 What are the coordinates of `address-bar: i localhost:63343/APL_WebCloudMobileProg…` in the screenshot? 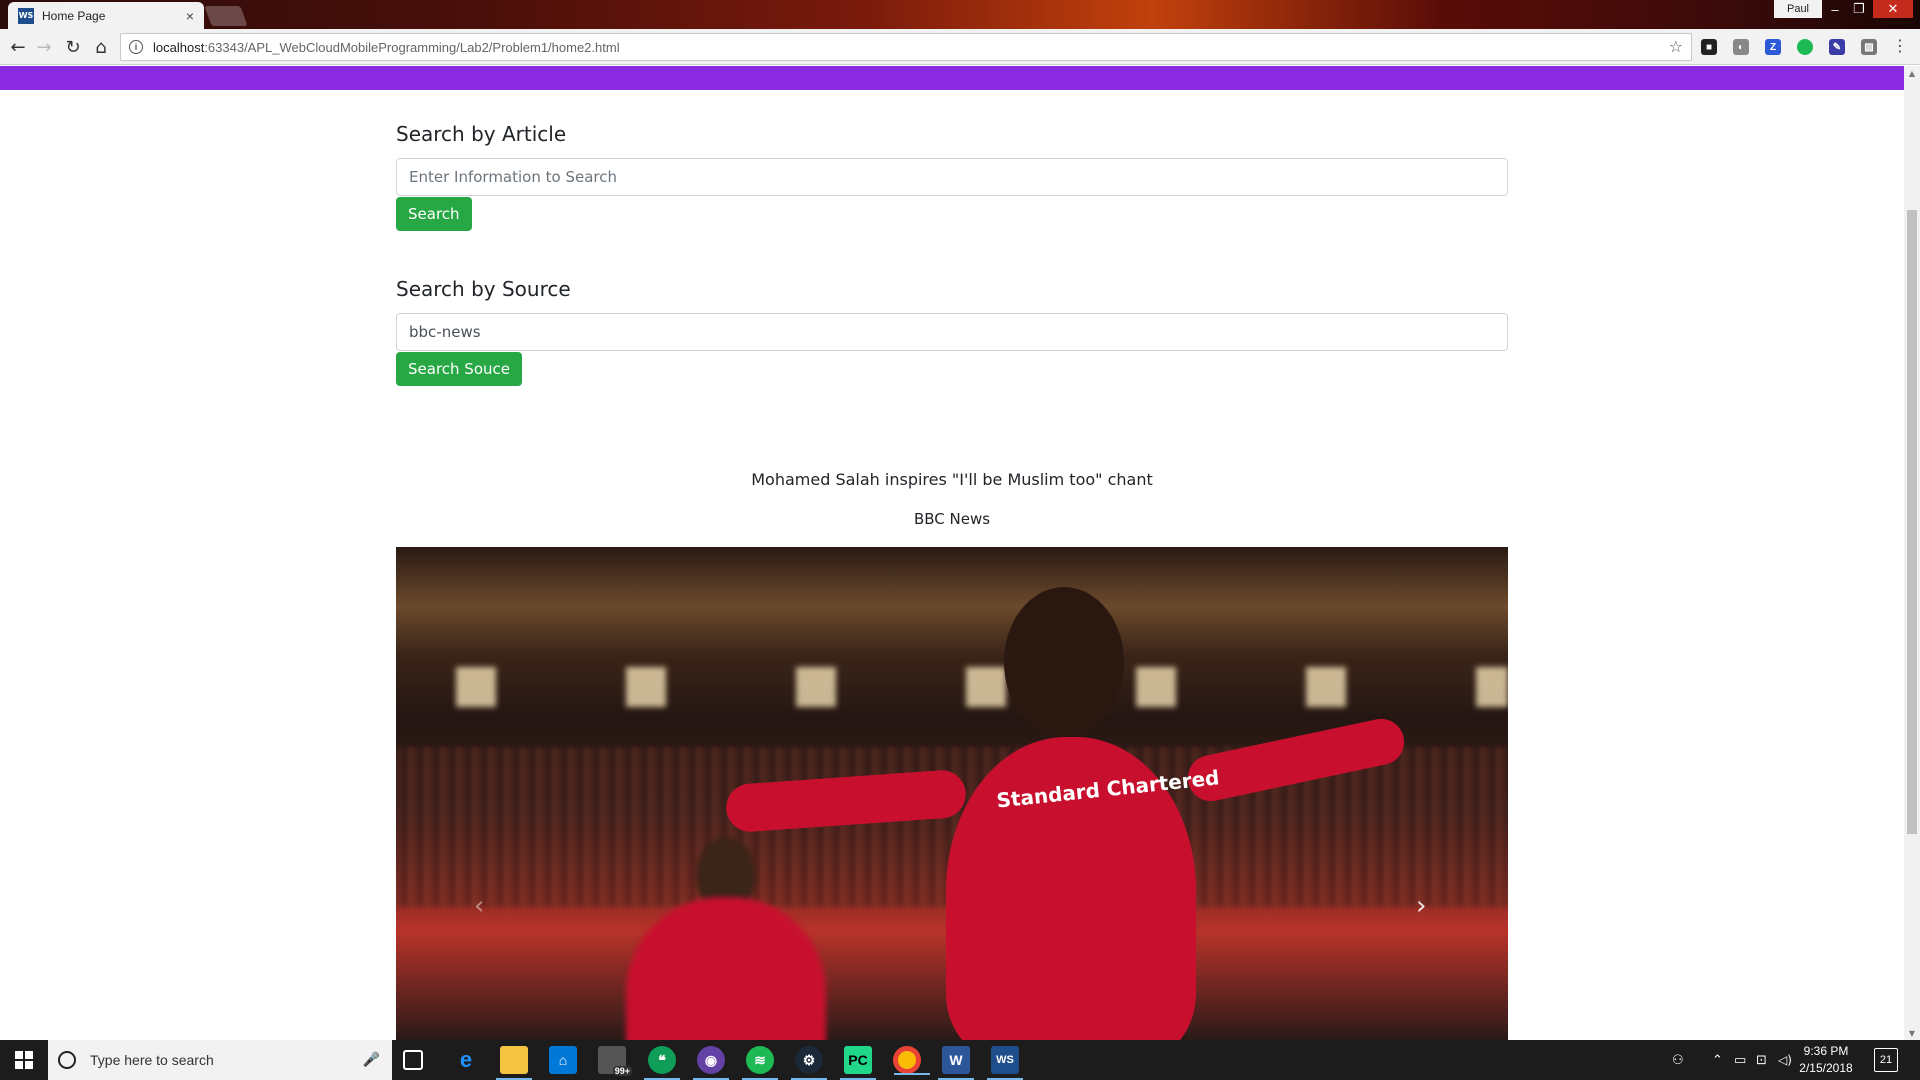 It's located at (906, 47).